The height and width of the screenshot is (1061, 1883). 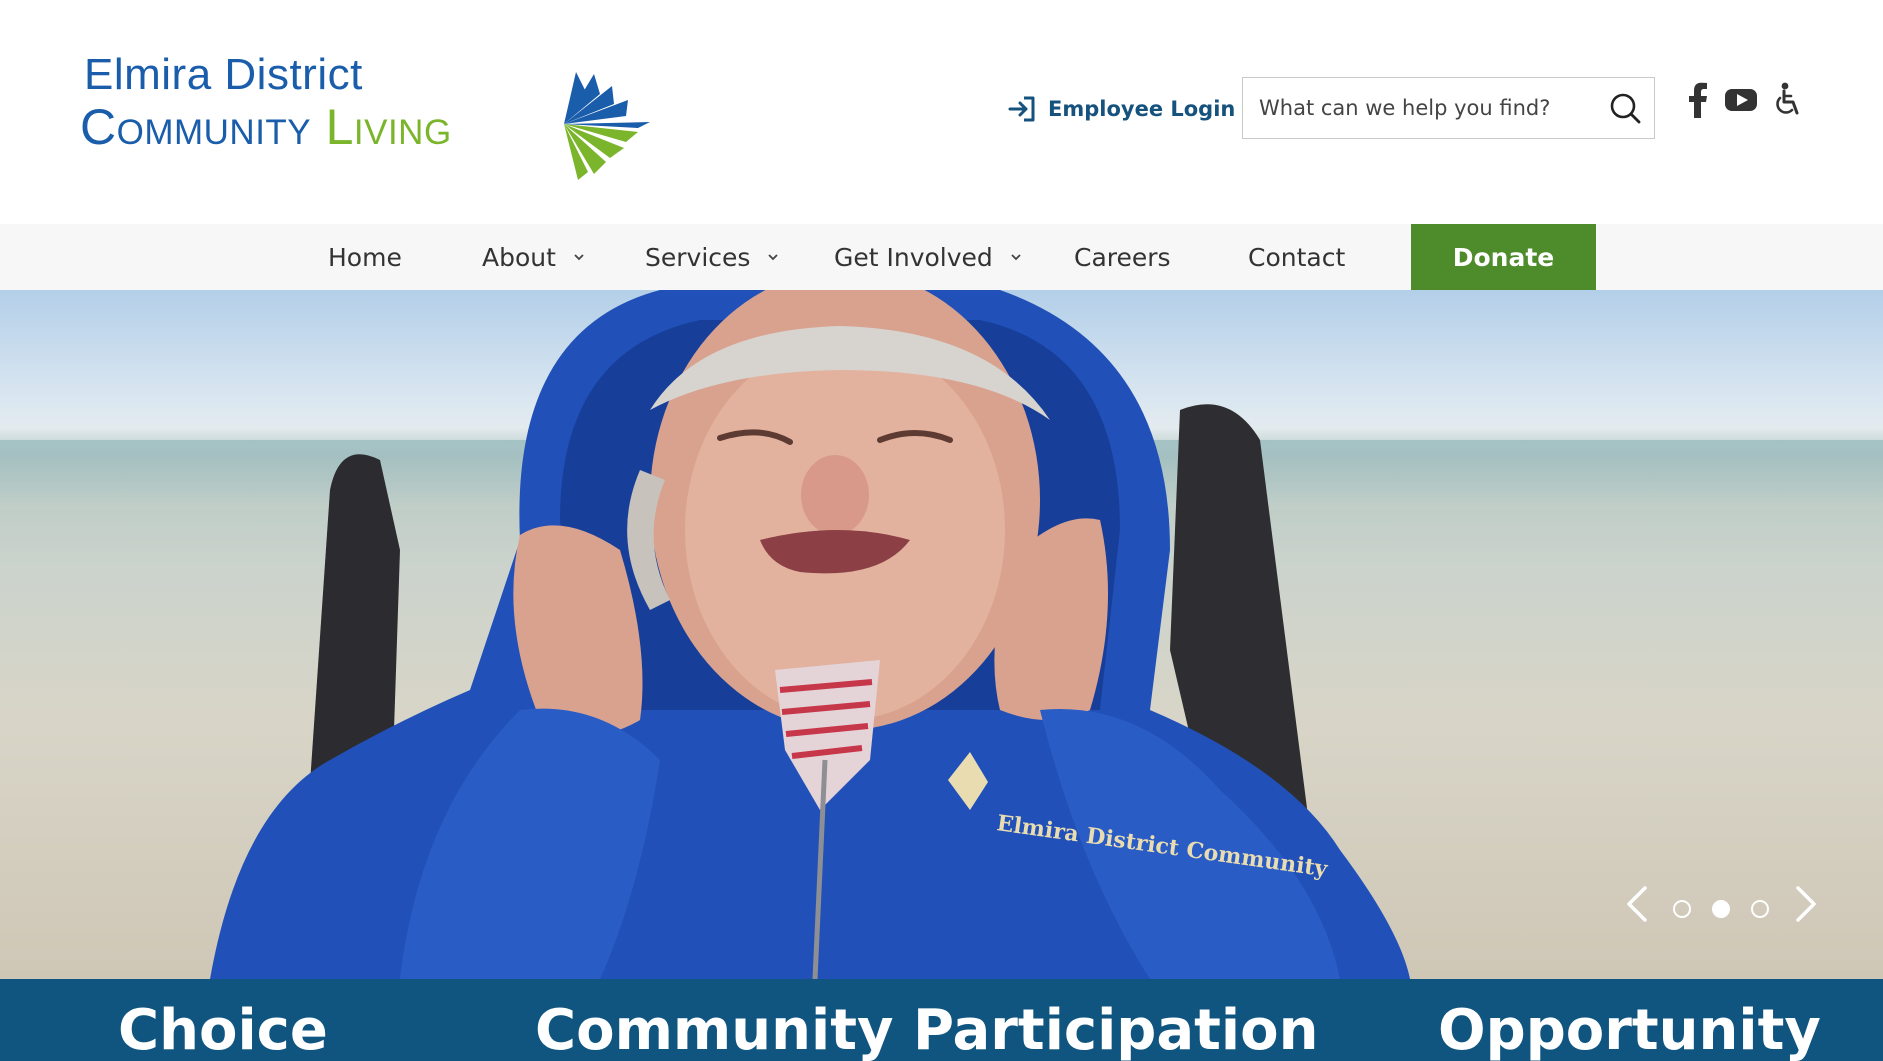 What do you see at coordinates (1021, 109) in the screenshot?
I see `login-arrow-icon` at bounding box center [1021, 109].